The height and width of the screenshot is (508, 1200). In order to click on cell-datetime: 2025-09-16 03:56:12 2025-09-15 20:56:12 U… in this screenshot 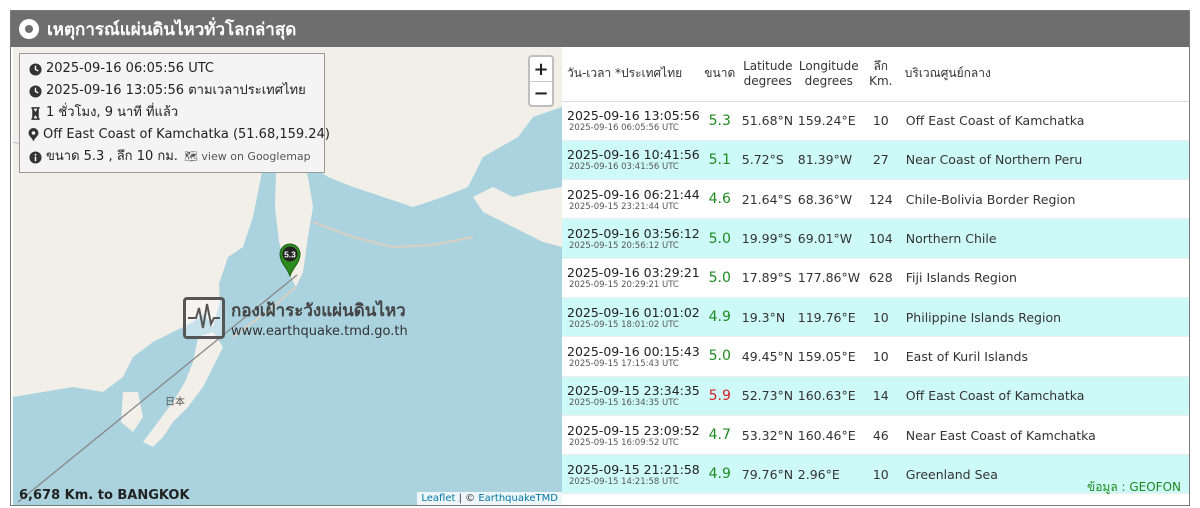, I will do `click(631, 238)`.